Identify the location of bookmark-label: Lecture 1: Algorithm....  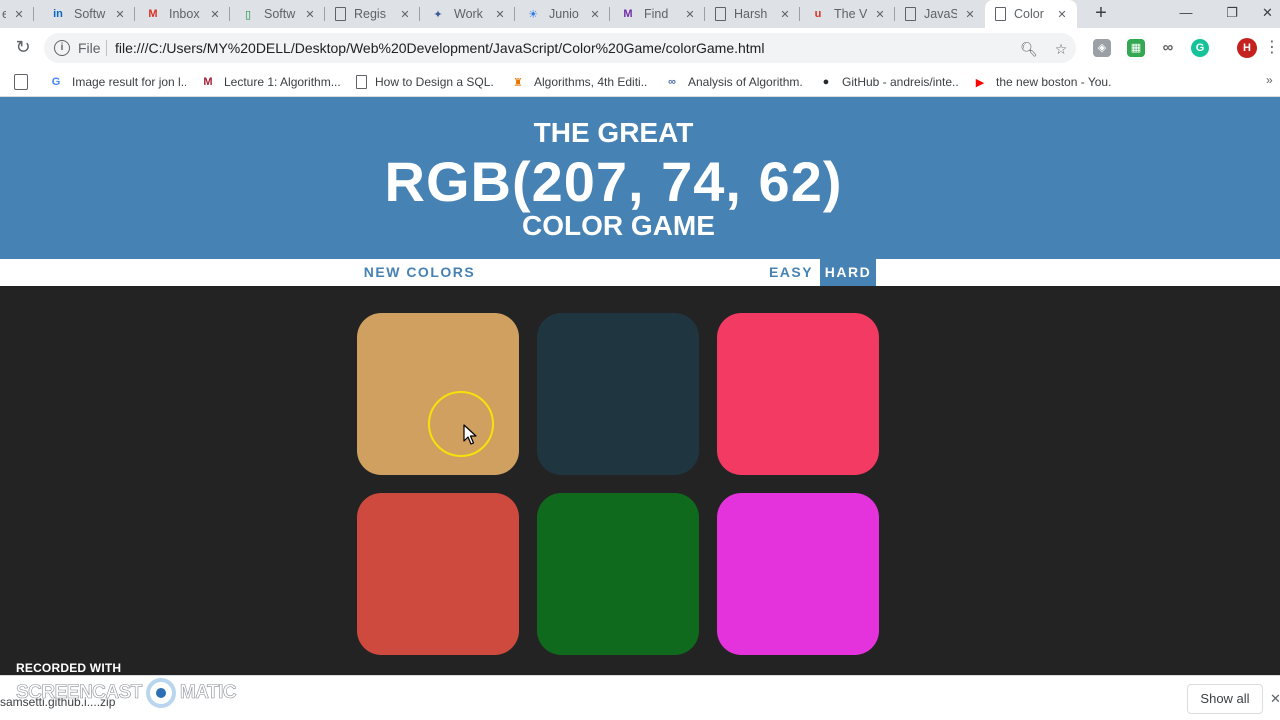
(282, 82).